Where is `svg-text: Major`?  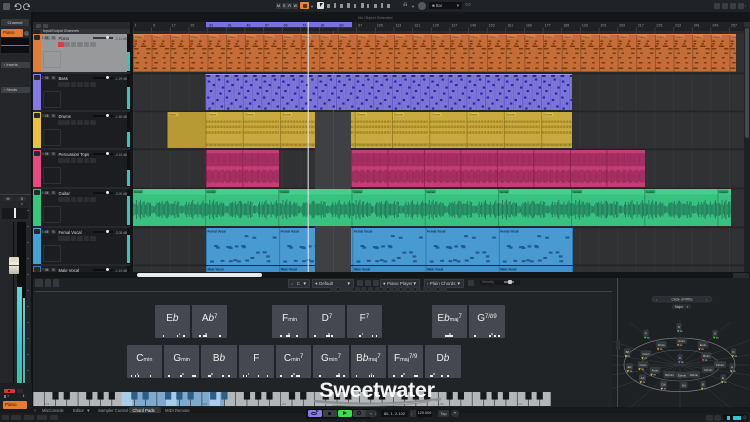 svg-text: Major is located at coordinates (679, 307).